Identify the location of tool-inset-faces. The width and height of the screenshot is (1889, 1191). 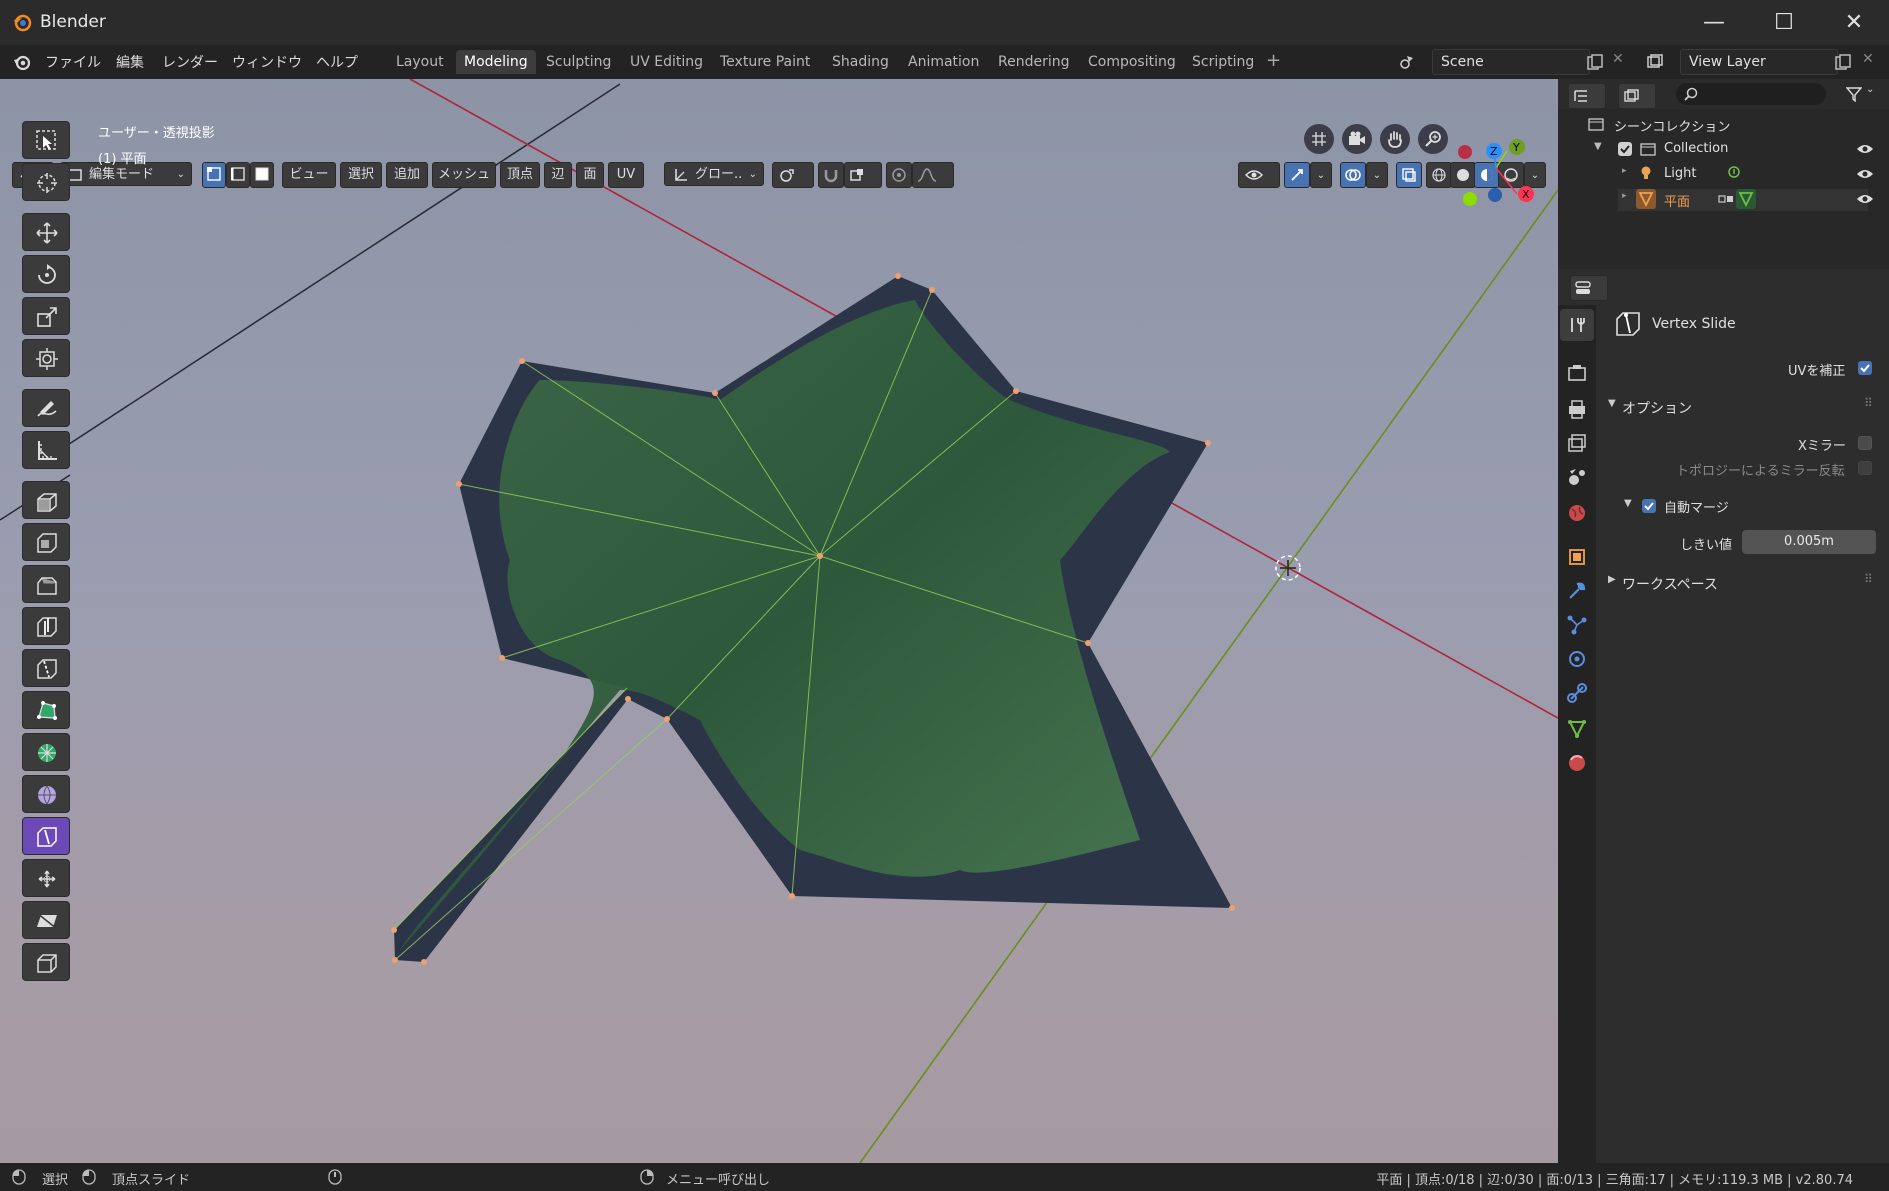
(46, 542).